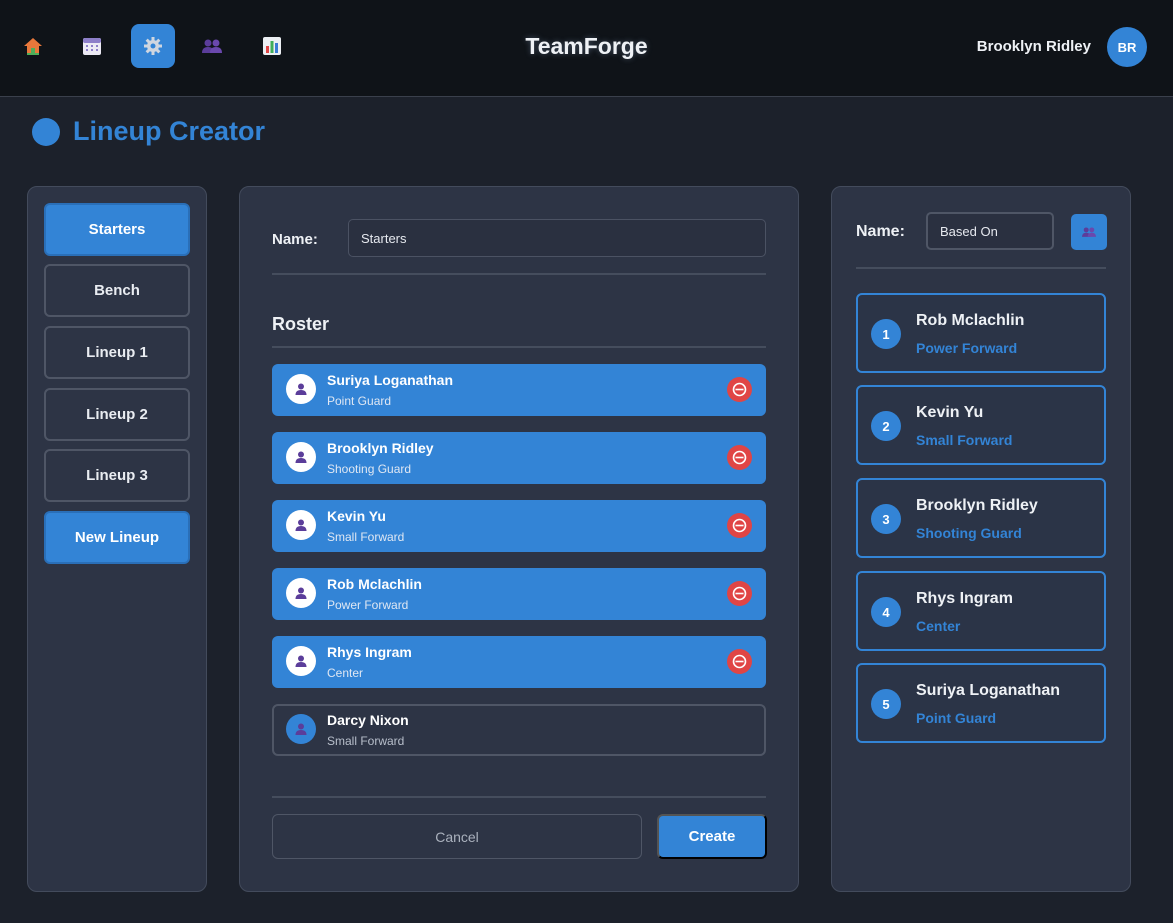  What do you see at coordinates (369, 469) in the screenshot?
I see `player-position: Shooting Guard` at bounding box center [369, 469].